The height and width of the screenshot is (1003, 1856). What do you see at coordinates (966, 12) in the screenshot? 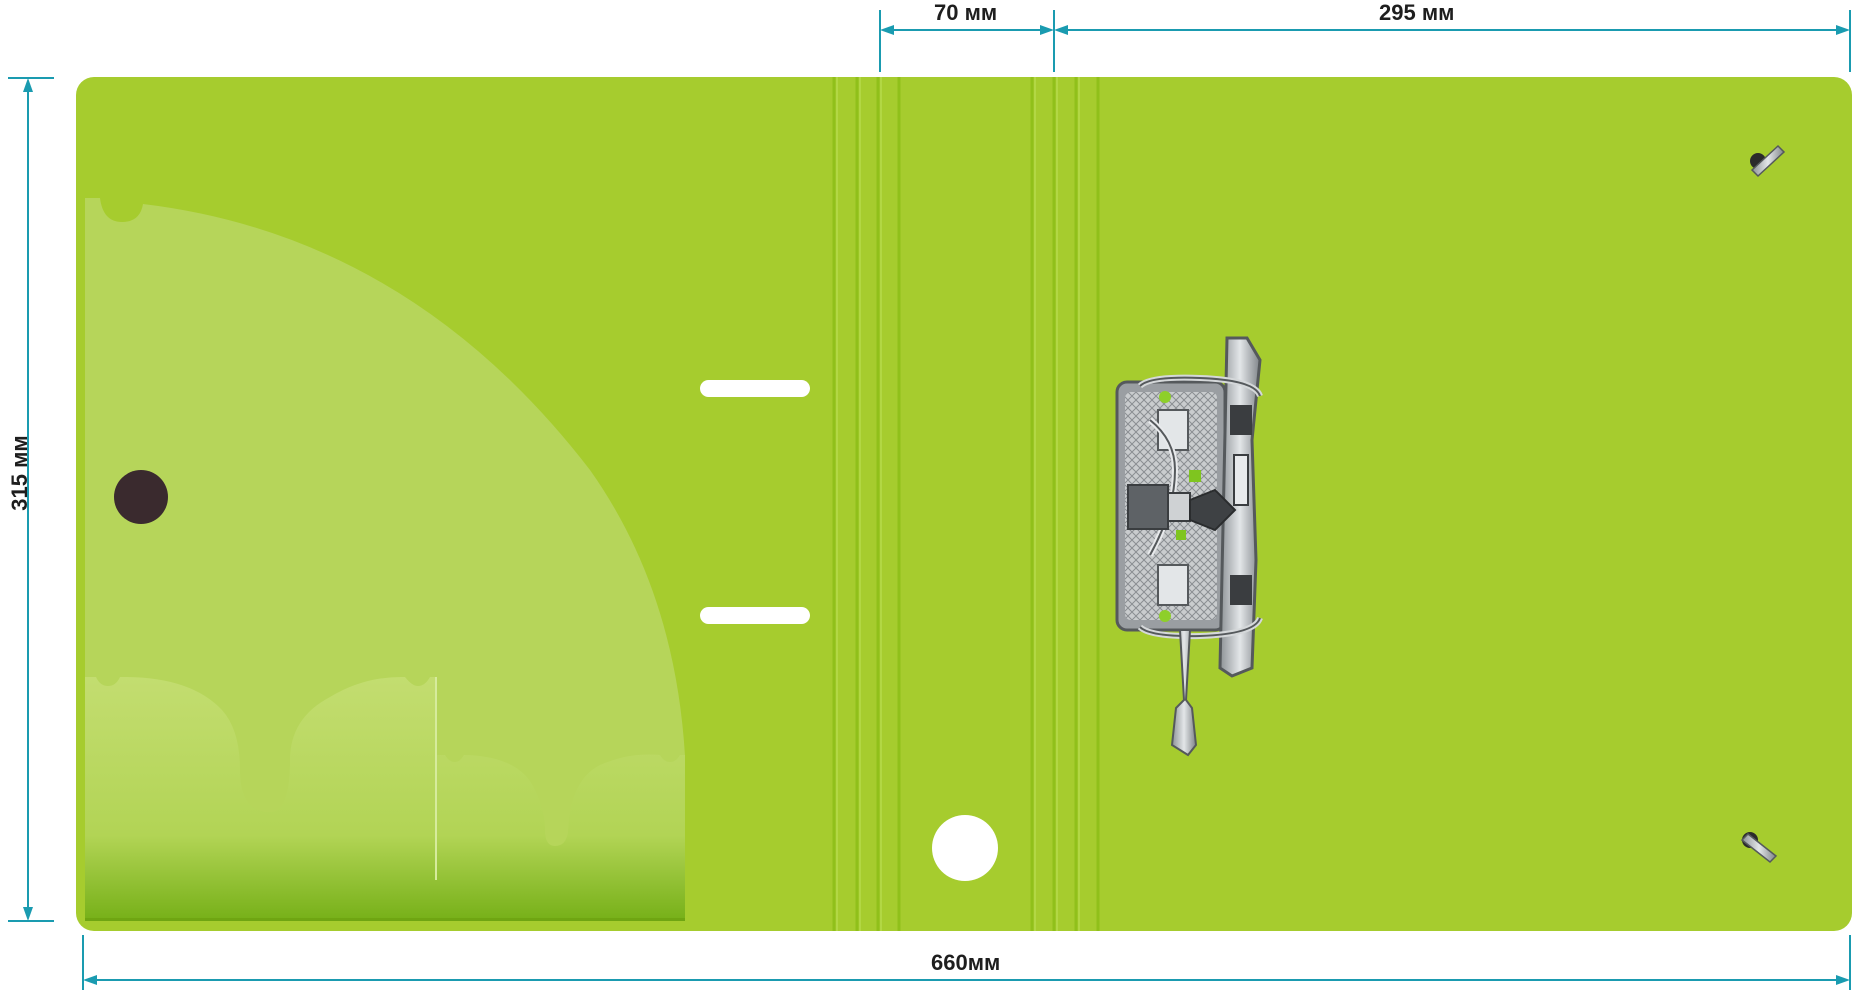
I see `spine-width-label: 70 мм` at bounding box center [966, 12].